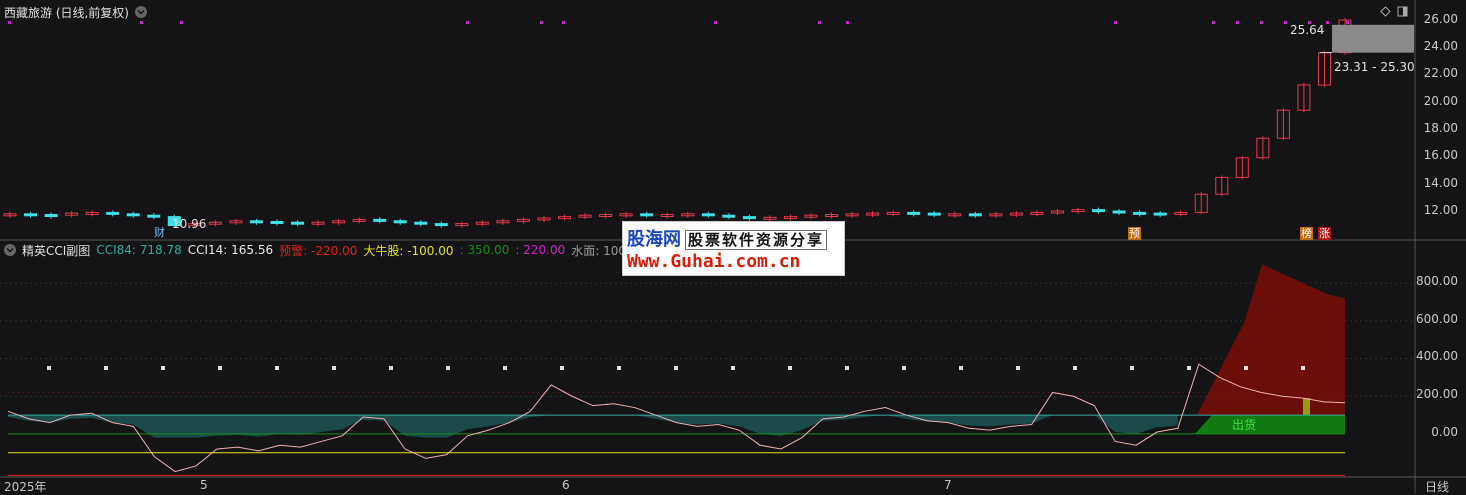 Image resolution: width=1466 pixels, height=495 pixels. I want to click on diamond-icon, so click(1385, 11).